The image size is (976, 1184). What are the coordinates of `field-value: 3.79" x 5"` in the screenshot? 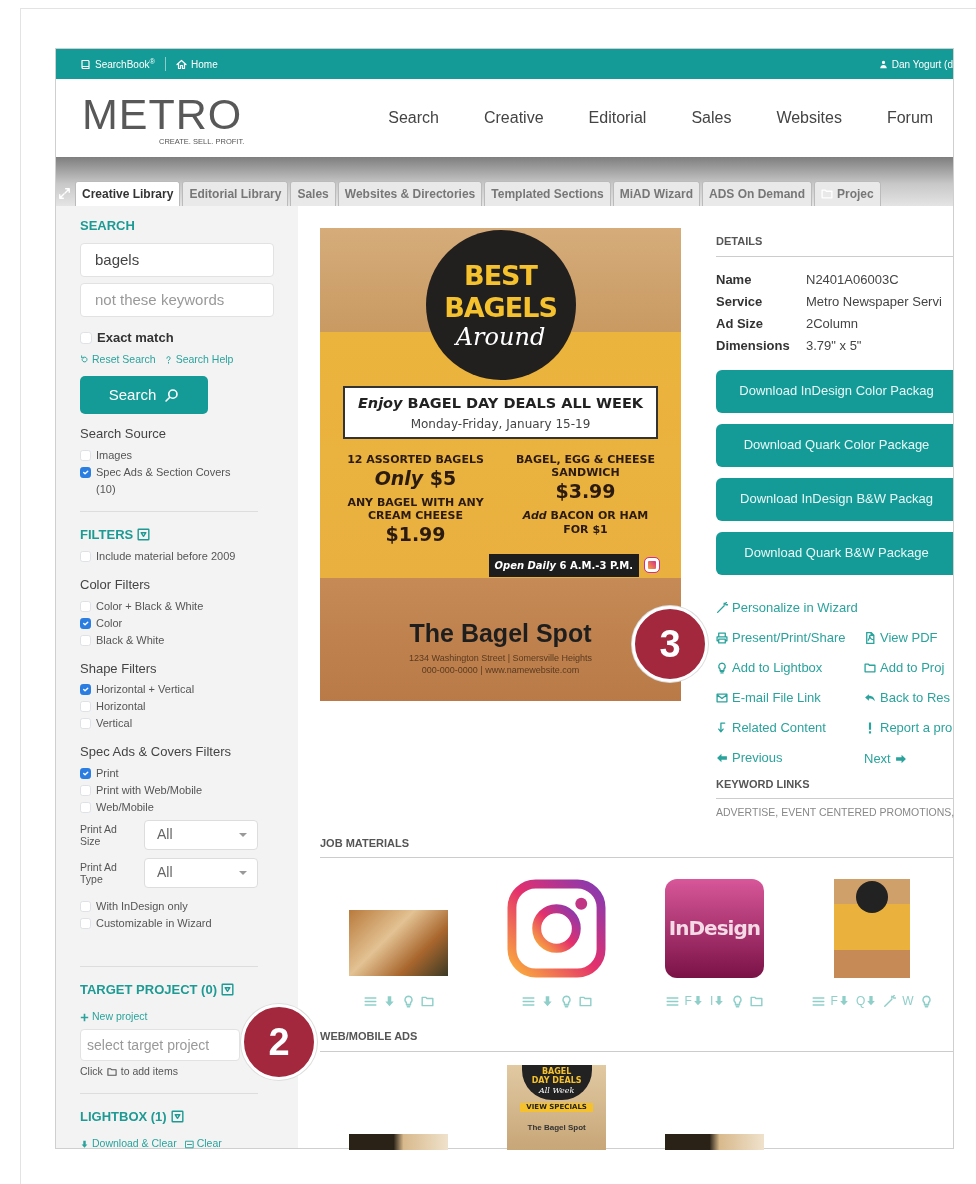 It's located at (834, 345).